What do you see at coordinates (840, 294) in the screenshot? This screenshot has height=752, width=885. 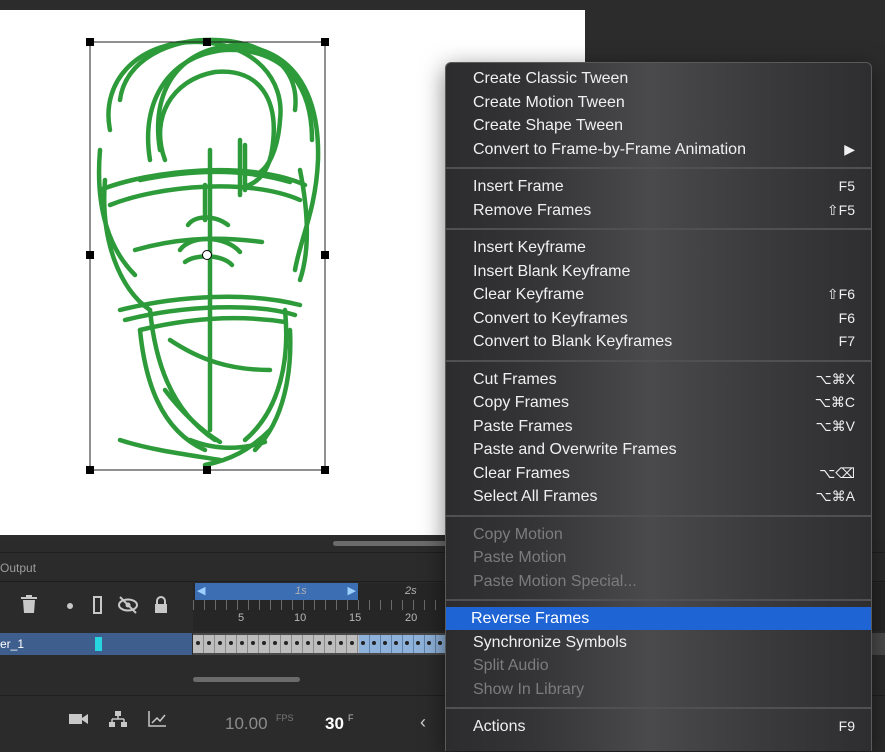 I see `menu-item-shortcut: ⇧F6` at bounding box center [840, 294].